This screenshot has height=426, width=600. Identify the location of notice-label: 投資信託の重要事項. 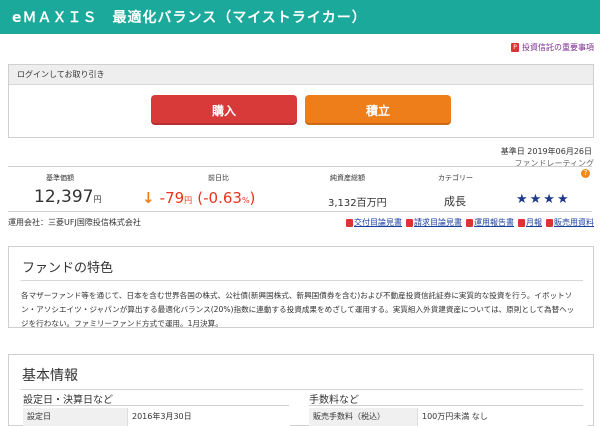
(558, 47).